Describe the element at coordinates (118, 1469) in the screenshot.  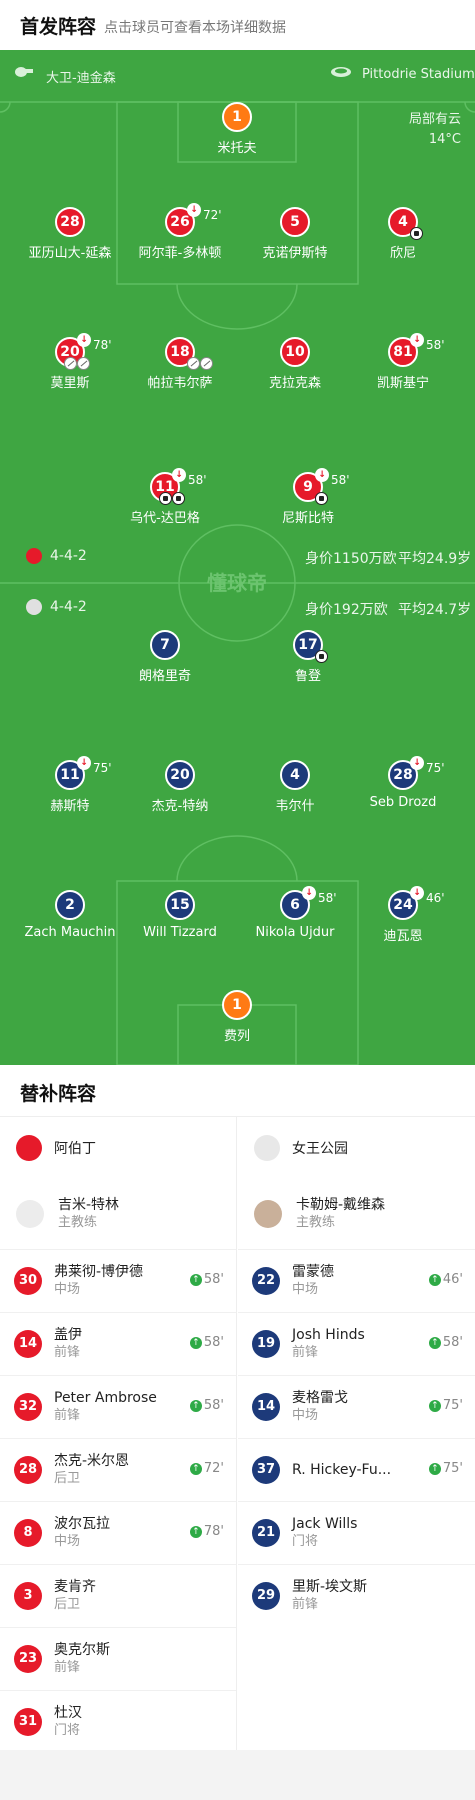
I see `sub-row: 28 杰克-米尔恩 后卫 ↑ 72'` at that location.